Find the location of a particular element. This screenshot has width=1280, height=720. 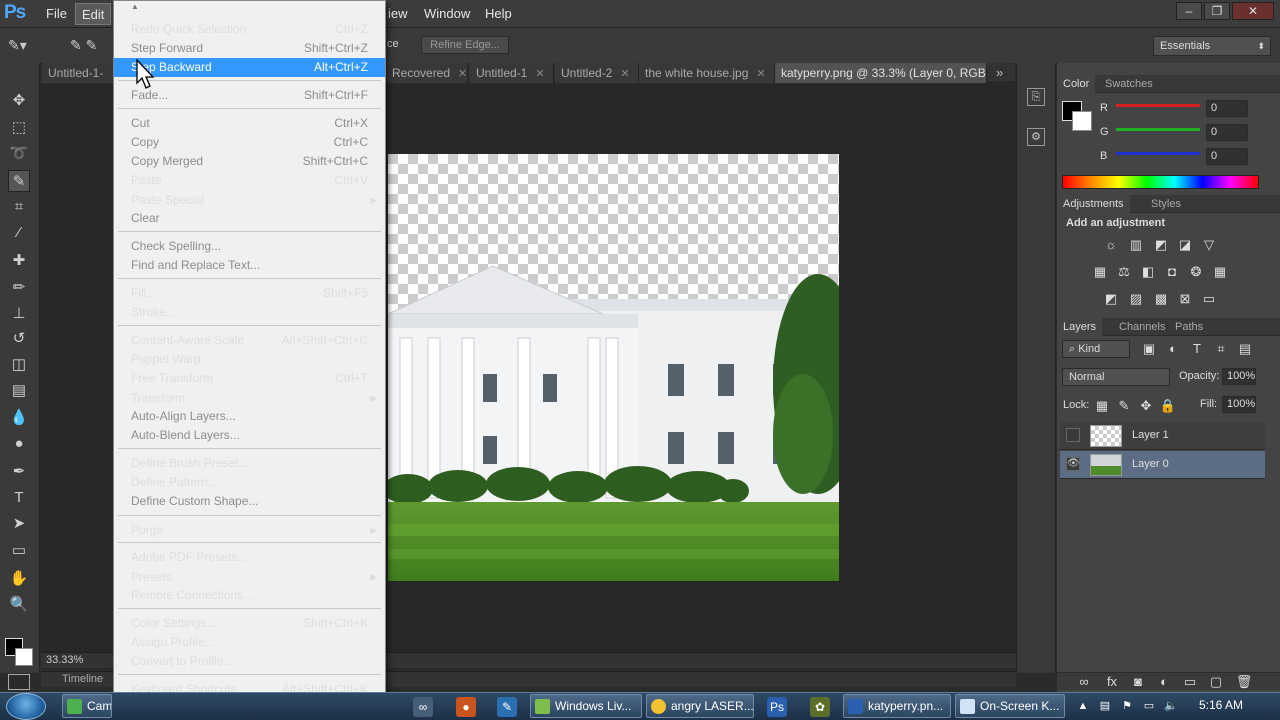

fill-input: 100% is located at coordinates (1239, 404).